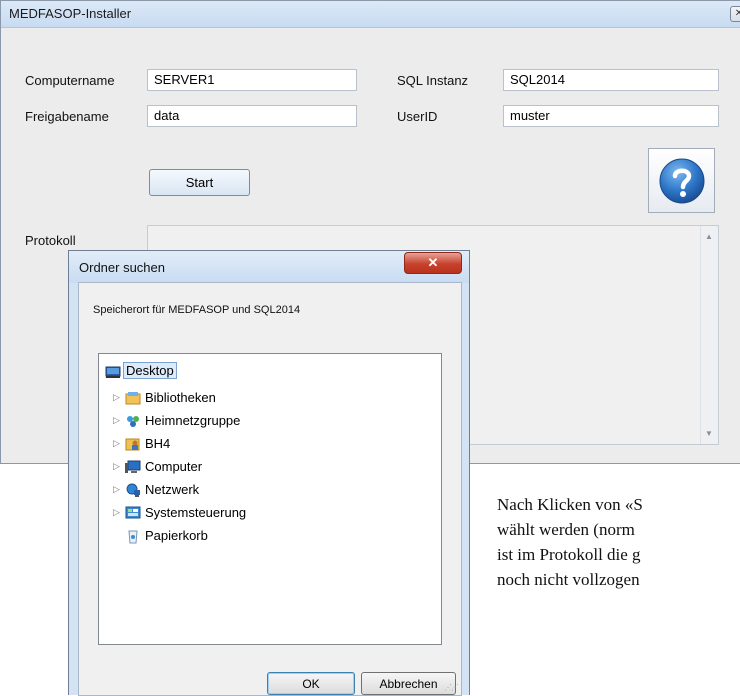 The height and width of the screenshot is (696, 740). I want to click on document-line-4: noch nicht vollzogen, so click(568, 579).